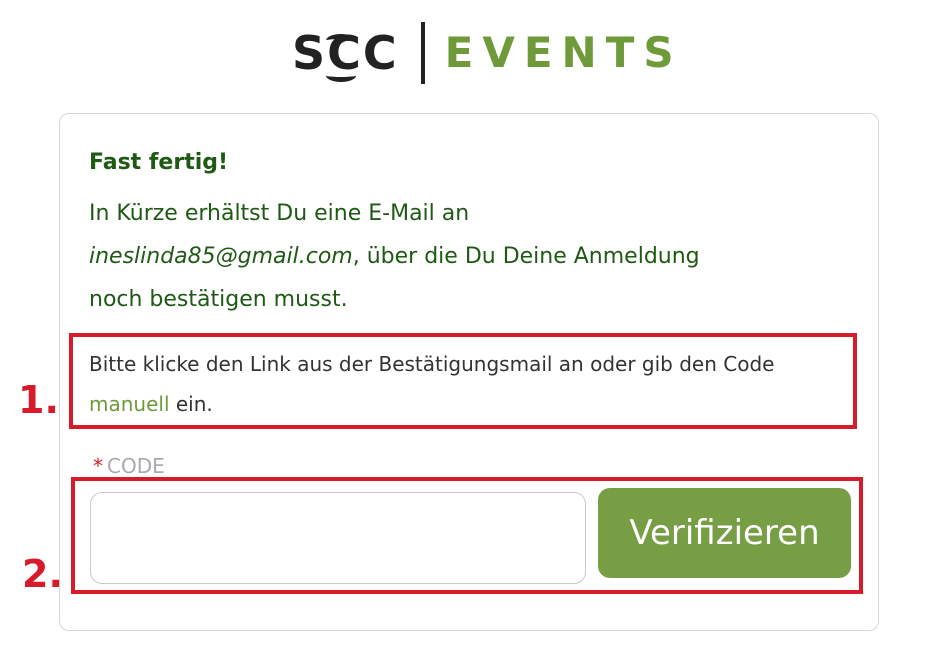 Image resolution: width=940 pixels, height=653 pixels. What do you see at coordinates (341, 75) in the screenshot?
I see `logo-arc-bottom-icon` at bounding box center [341, 75].